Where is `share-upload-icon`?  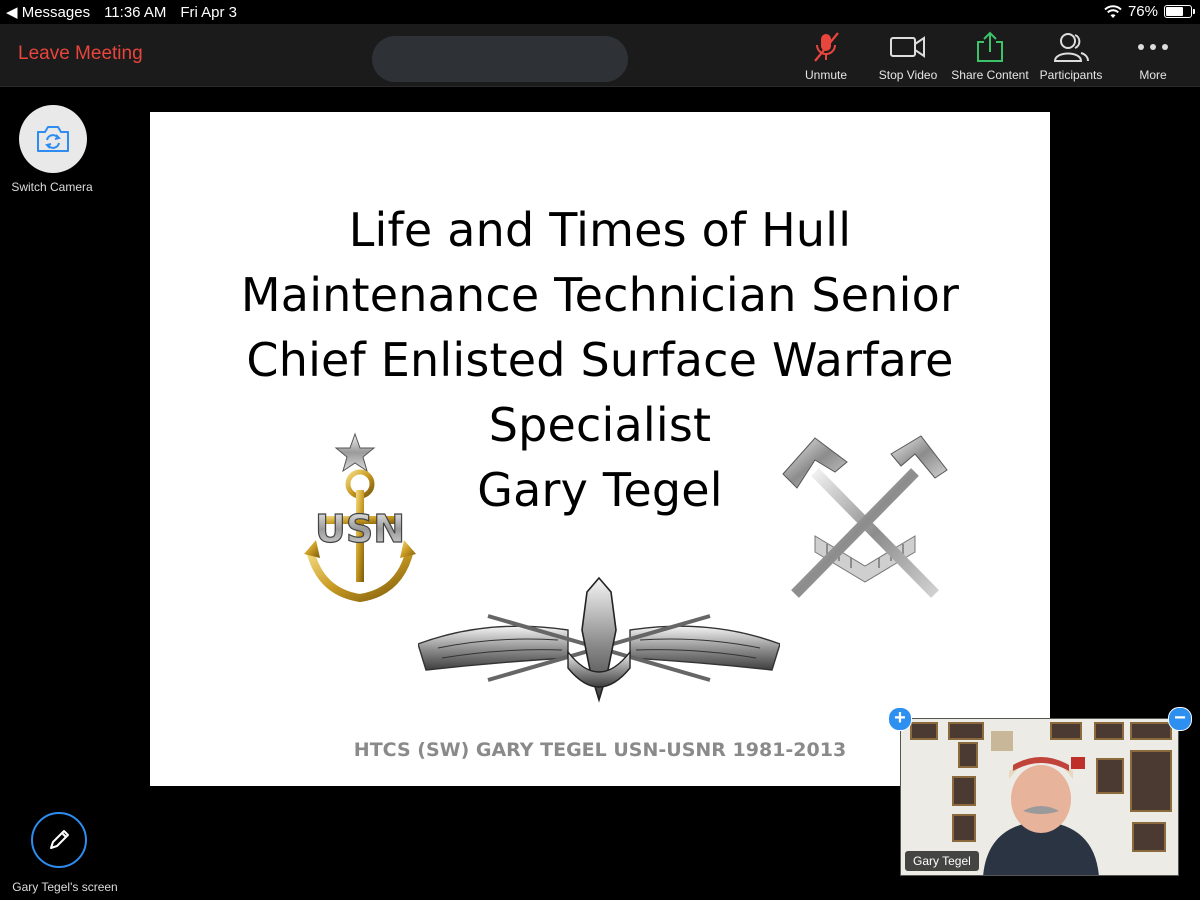 share-upload-icon is located at coordinates (990, 46).